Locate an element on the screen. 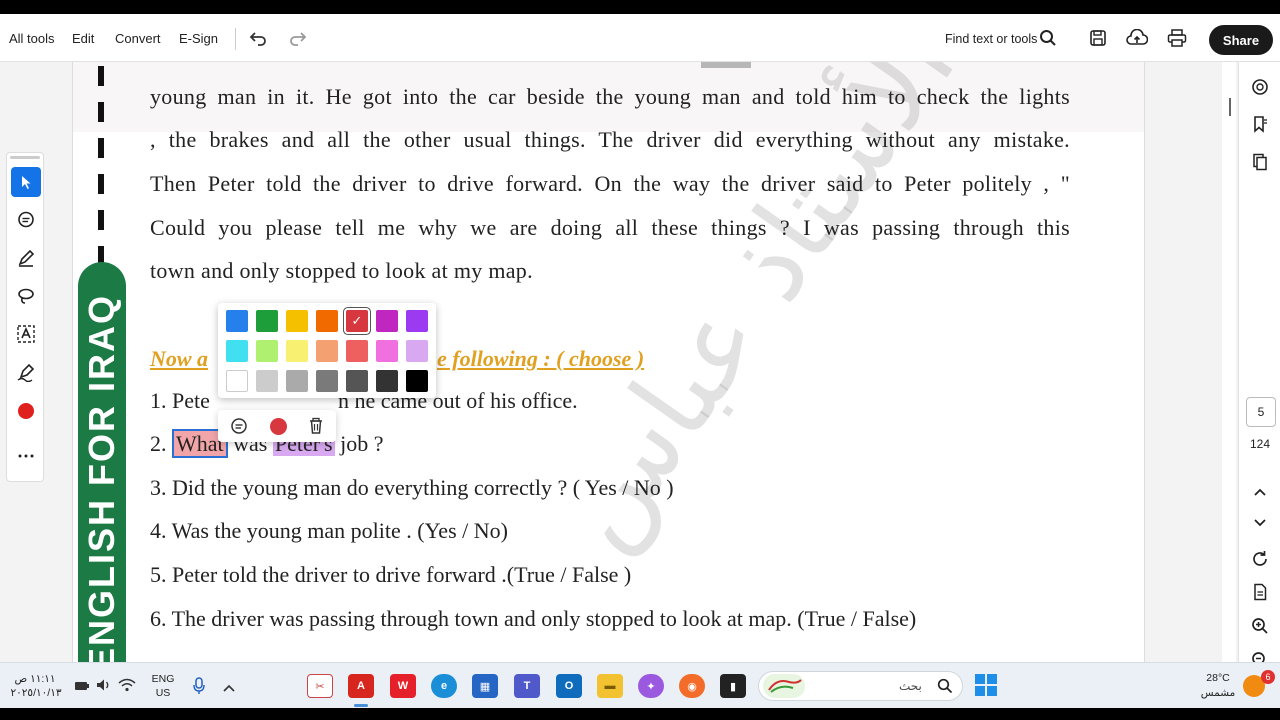 The width and height of the screenshot is (1280, 720). wifi-icon is located at coordinates (127, 685).